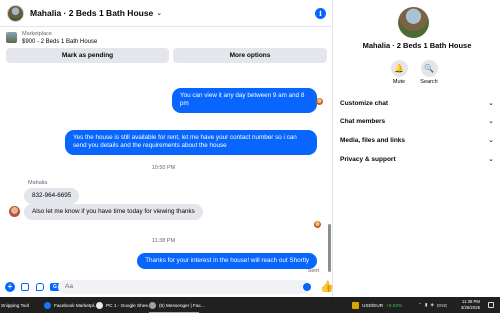 The image size is (500, 313). Describe the element at coordinates (329, 248) in the screenshot. I see `scrollbar-thumb` at that location.